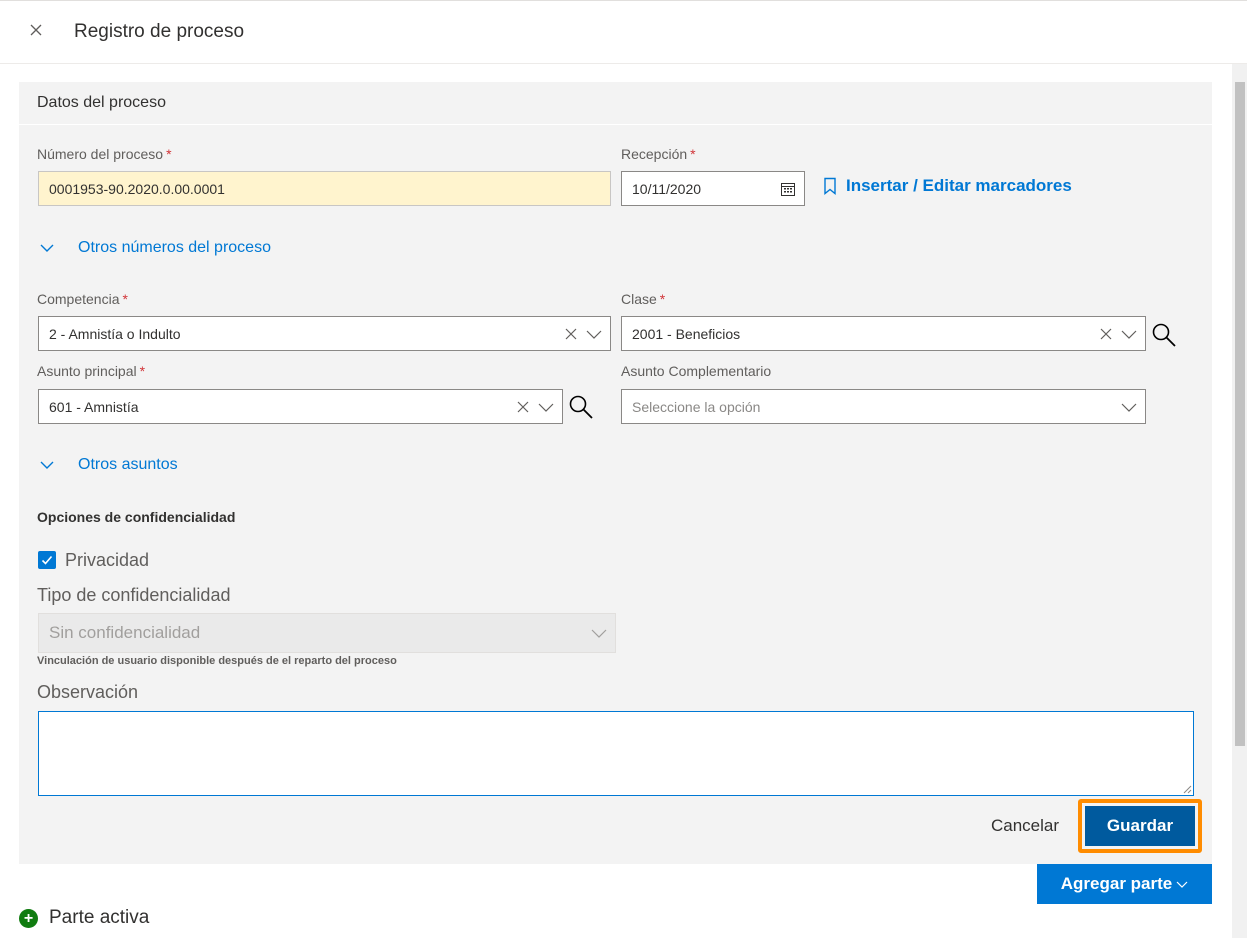 The width and height of the screenshot is (1247, 938). Describe the element at coordinates (101, 102) in the screenshot. I see `panel-title: Datos del proceso` at that location.